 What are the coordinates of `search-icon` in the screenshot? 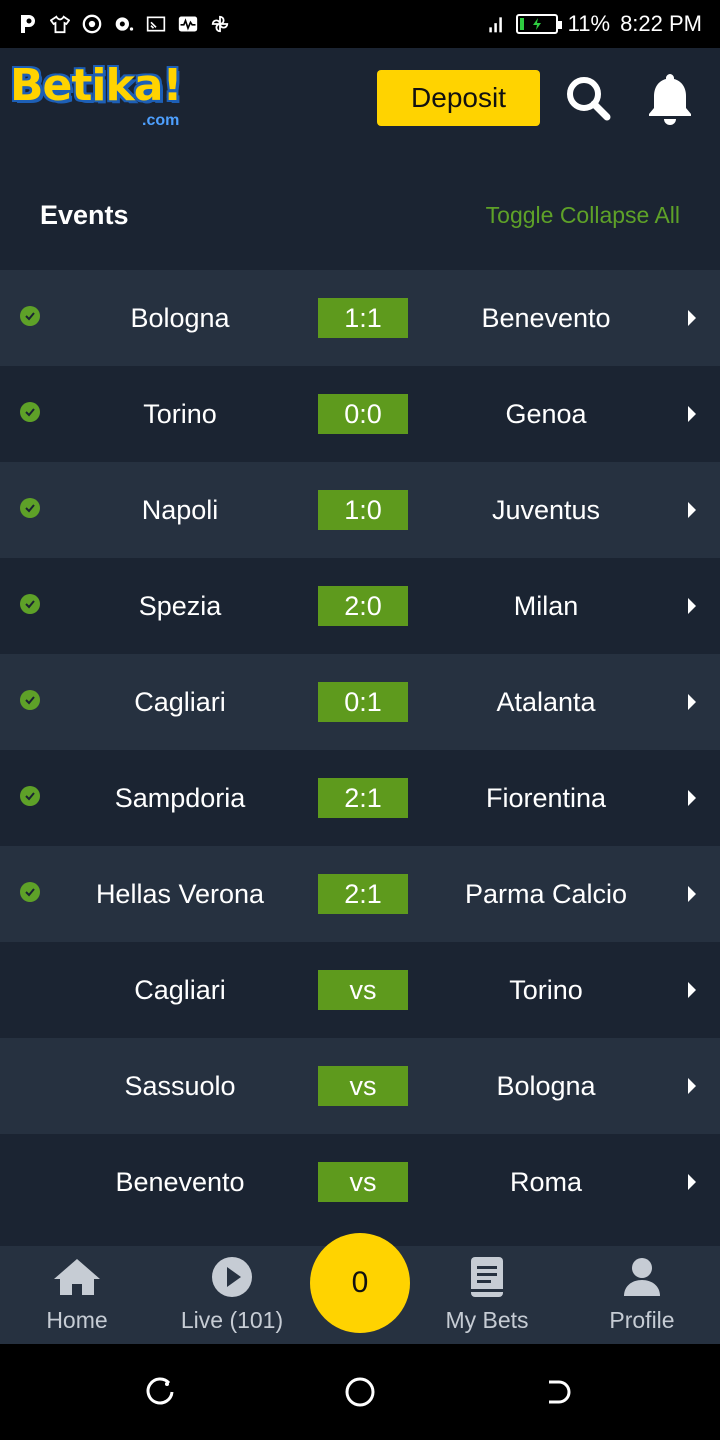 It's located at (588, 98).